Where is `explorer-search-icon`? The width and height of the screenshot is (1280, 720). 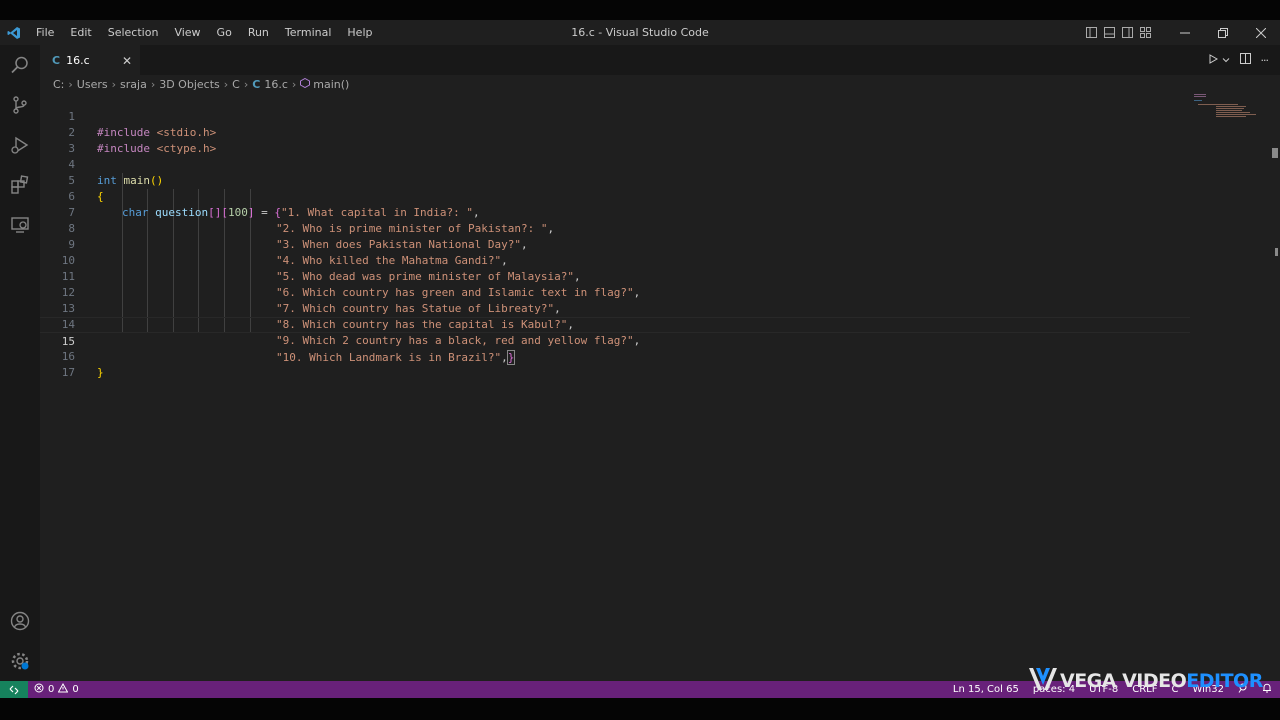 explorer-search-icon is located at coordinates (20, 65).